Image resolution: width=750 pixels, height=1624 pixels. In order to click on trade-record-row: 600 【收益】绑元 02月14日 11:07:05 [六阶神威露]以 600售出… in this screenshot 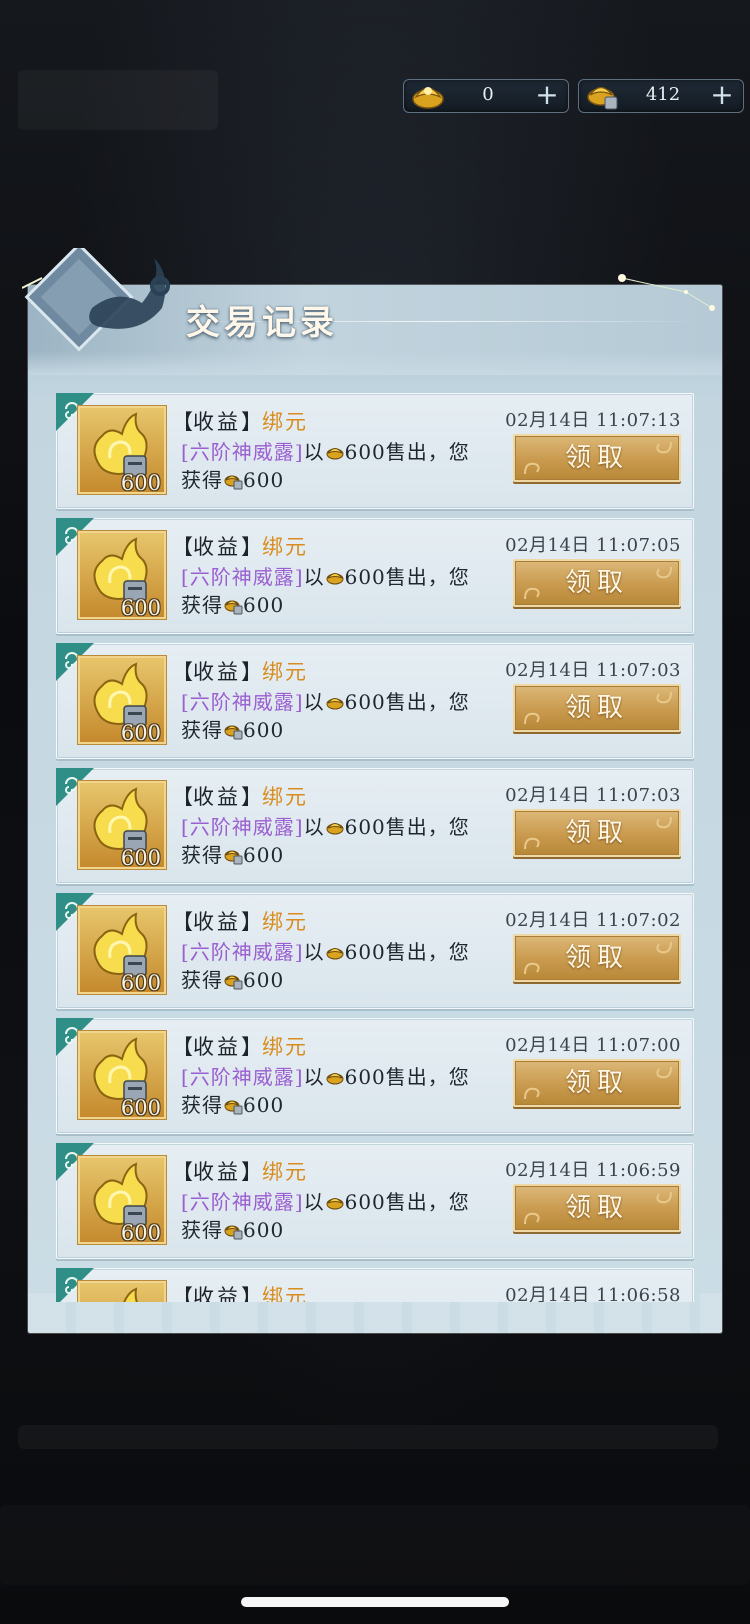, I will do `click(375, 576)`.